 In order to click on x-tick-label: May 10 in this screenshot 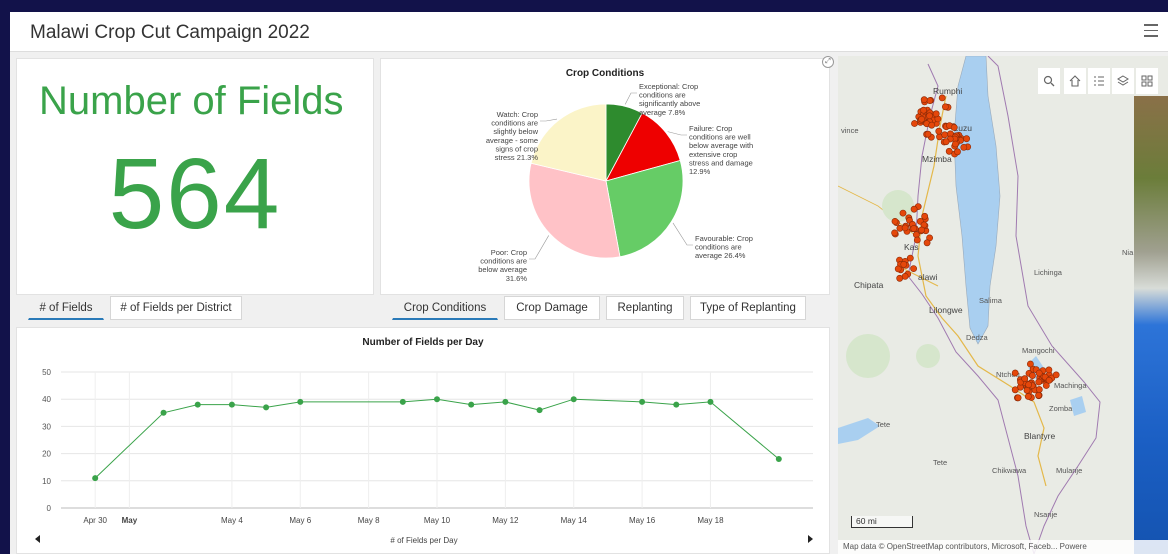, I will do `click(437, 520)`.